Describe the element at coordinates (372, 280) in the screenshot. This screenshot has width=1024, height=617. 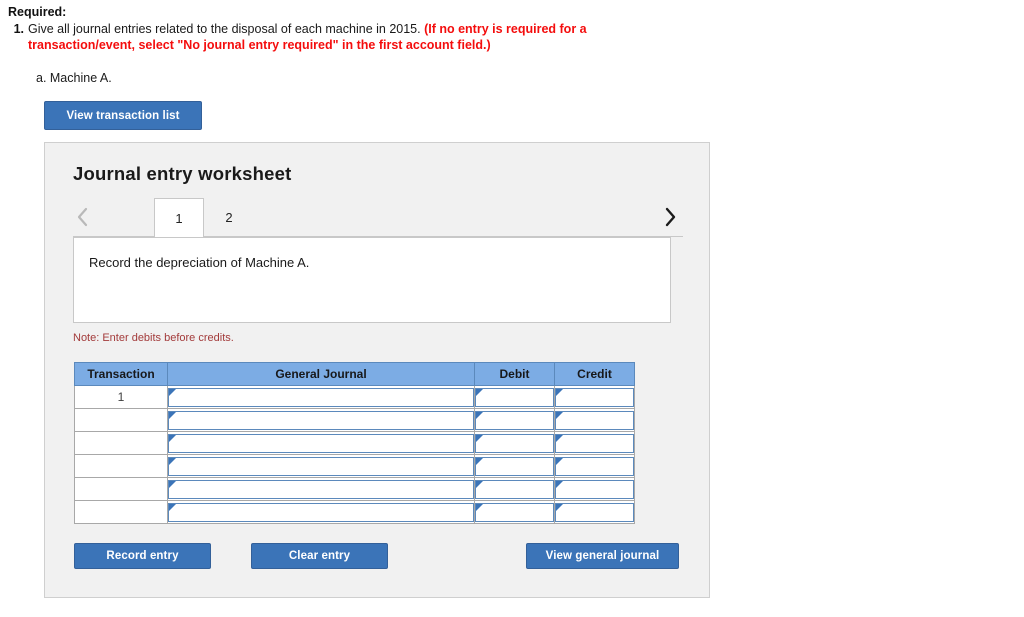
I see `entry-description-box: Record the depreciation of Machine A.` at that location.